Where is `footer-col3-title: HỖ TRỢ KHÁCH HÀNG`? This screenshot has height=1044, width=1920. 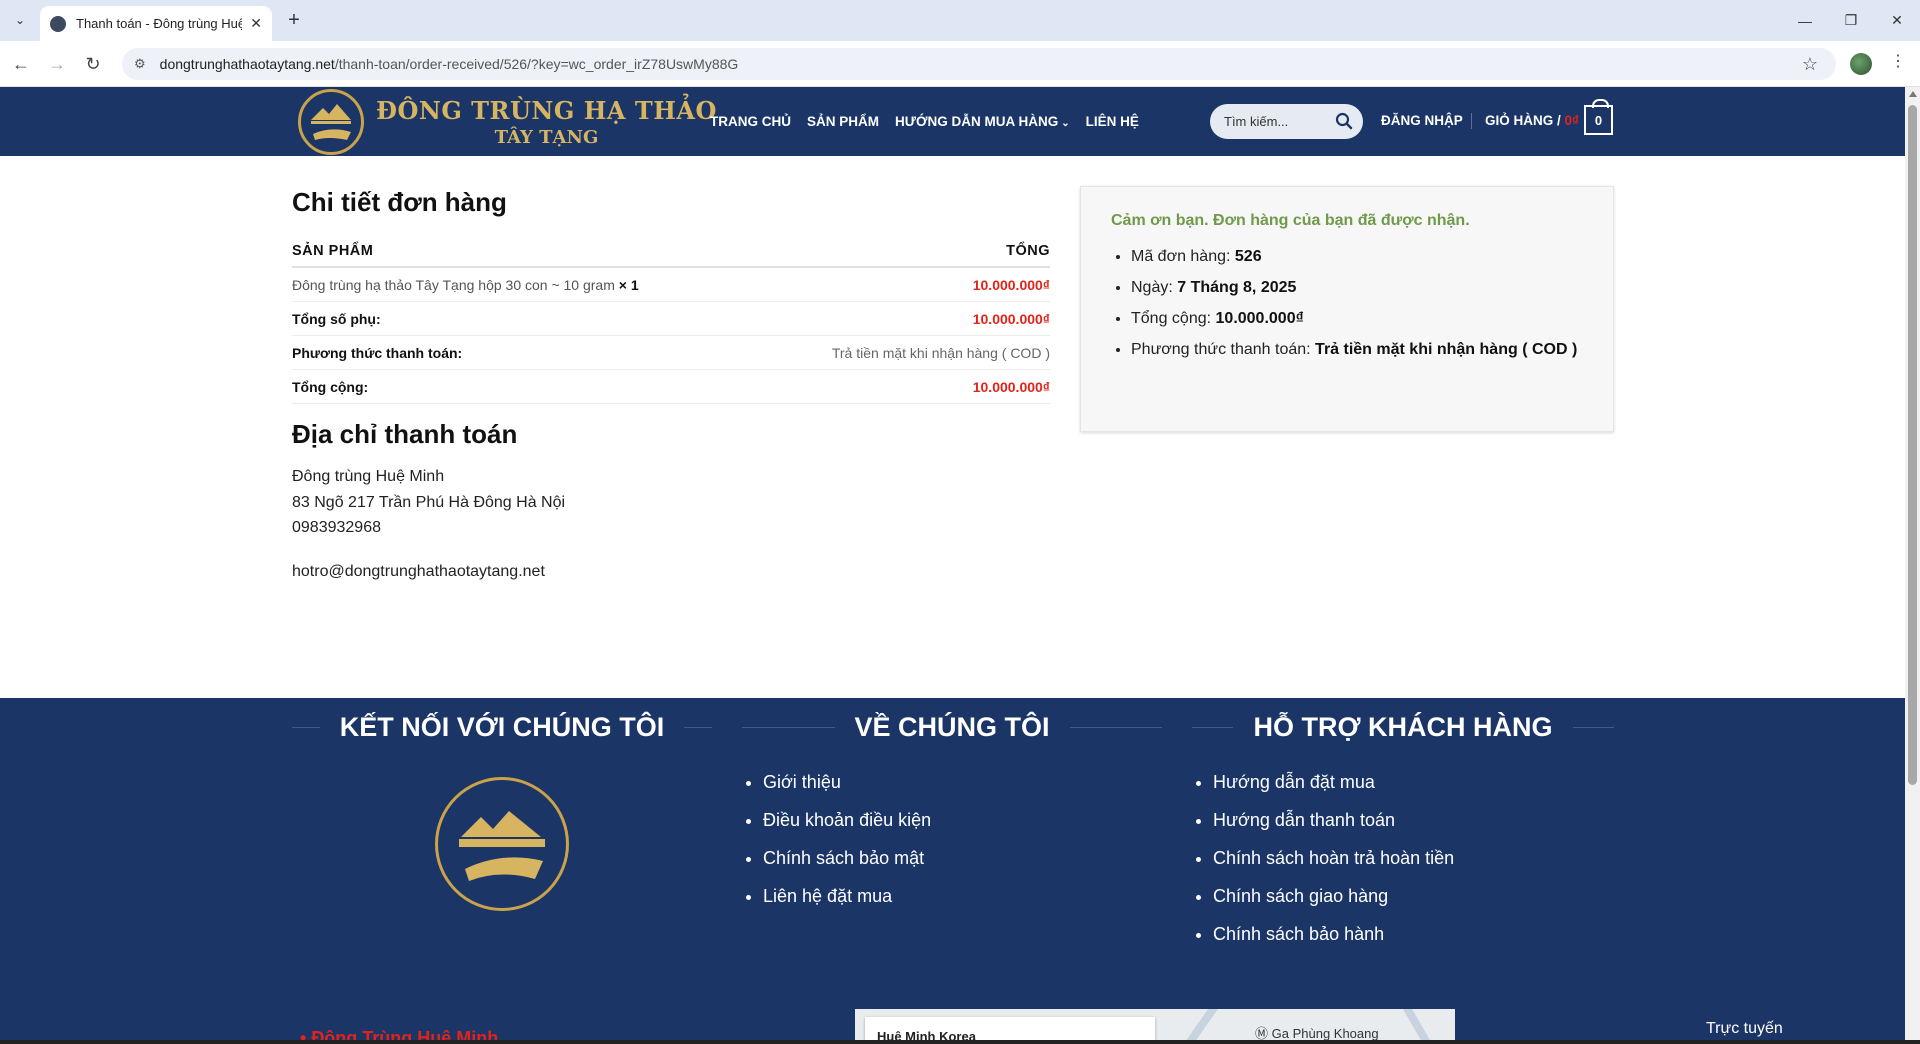 footer-col3-title: HỖ TRỢ KHÁCH HÀNG is located at coordinates (1403, 726).